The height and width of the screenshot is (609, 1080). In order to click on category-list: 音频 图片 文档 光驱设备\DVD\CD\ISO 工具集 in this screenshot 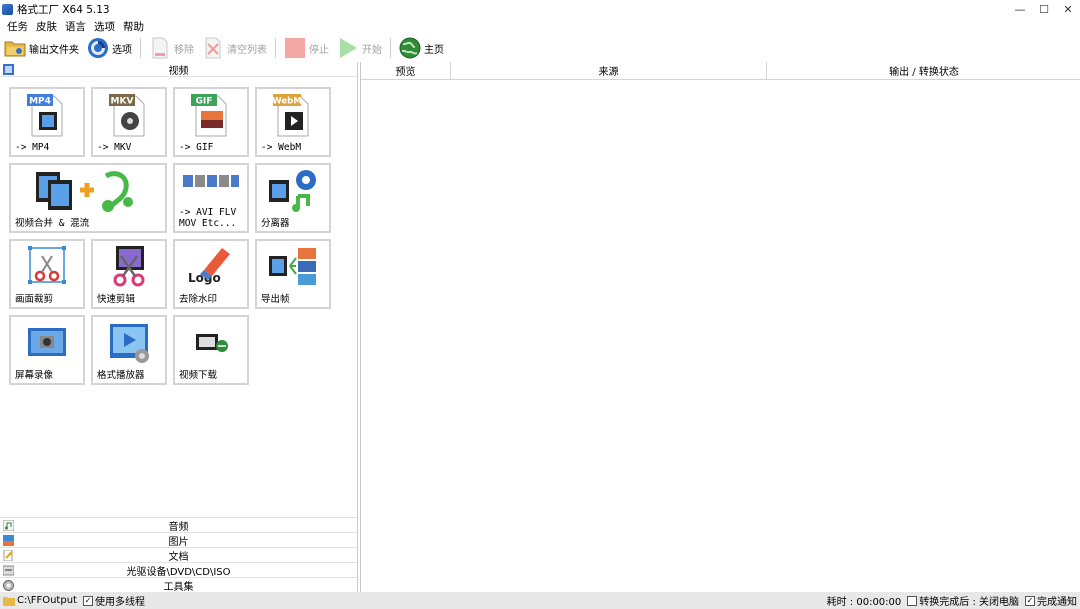, I will do `click(178, 555)`.